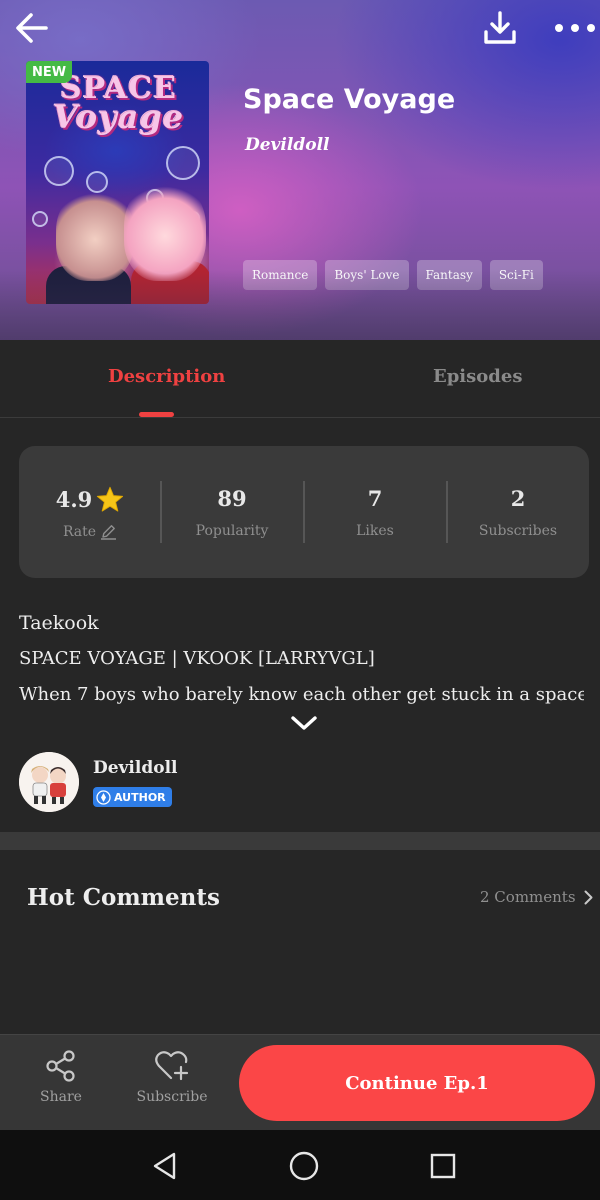  Describe the element at coordinates (375, 531) in the screenshot. I see `likes-label: Likes` at that location.